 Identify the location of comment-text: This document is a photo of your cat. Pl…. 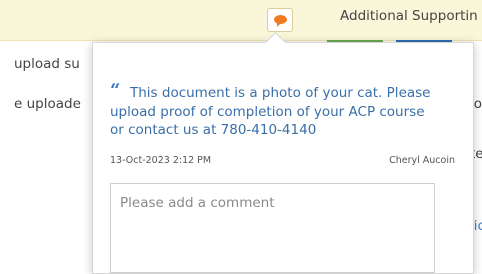
(270, 111).